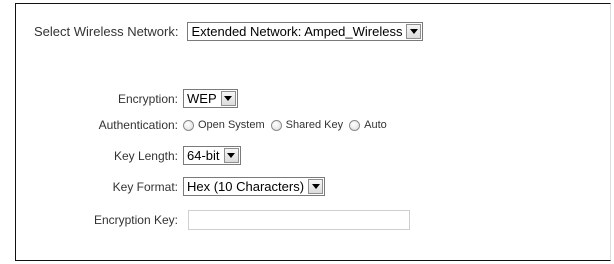  Describe the element at coordinates (203, 155) in the screenshot. I see `key-length-select-value: 64-bit` at that location.